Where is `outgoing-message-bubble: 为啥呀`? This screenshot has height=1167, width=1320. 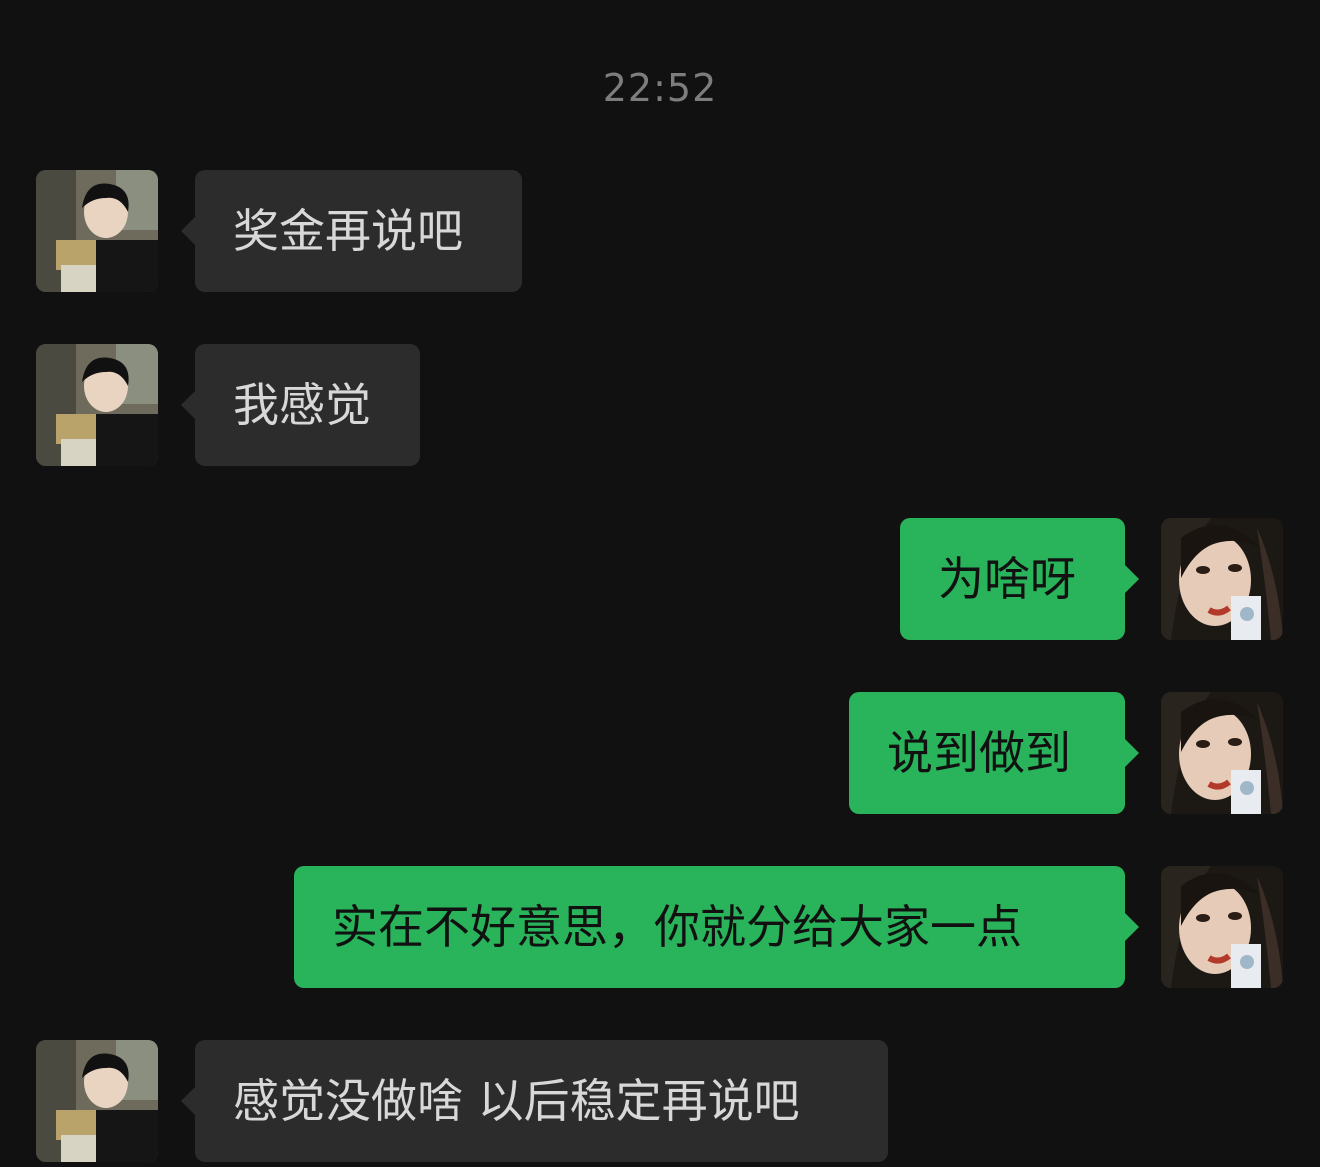 outgoing-message-bubble: 为啥呀 is located at coordinates (1019, 579).